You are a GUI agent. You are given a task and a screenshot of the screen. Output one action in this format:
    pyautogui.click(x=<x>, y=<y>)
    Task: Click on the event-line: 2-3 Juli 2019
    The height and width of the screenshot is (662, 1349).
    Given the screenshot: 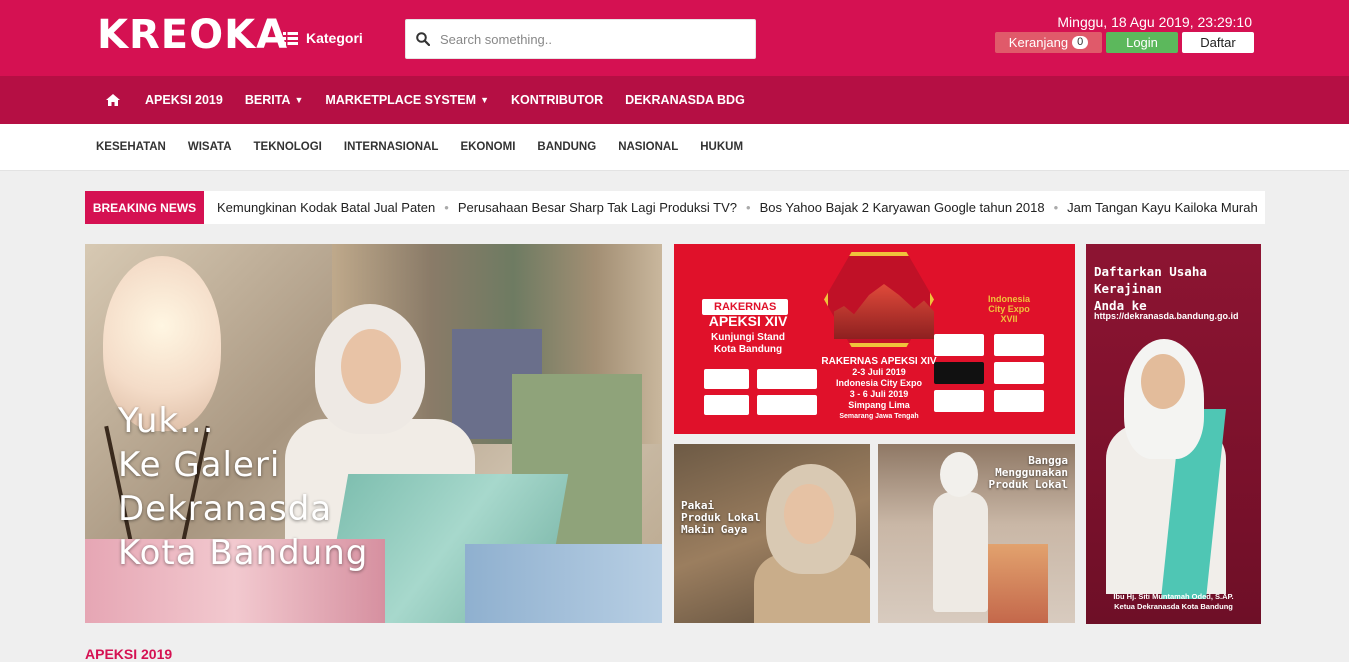 What is the action you would take?
    pyautogui.click(x=879, y=372)
    